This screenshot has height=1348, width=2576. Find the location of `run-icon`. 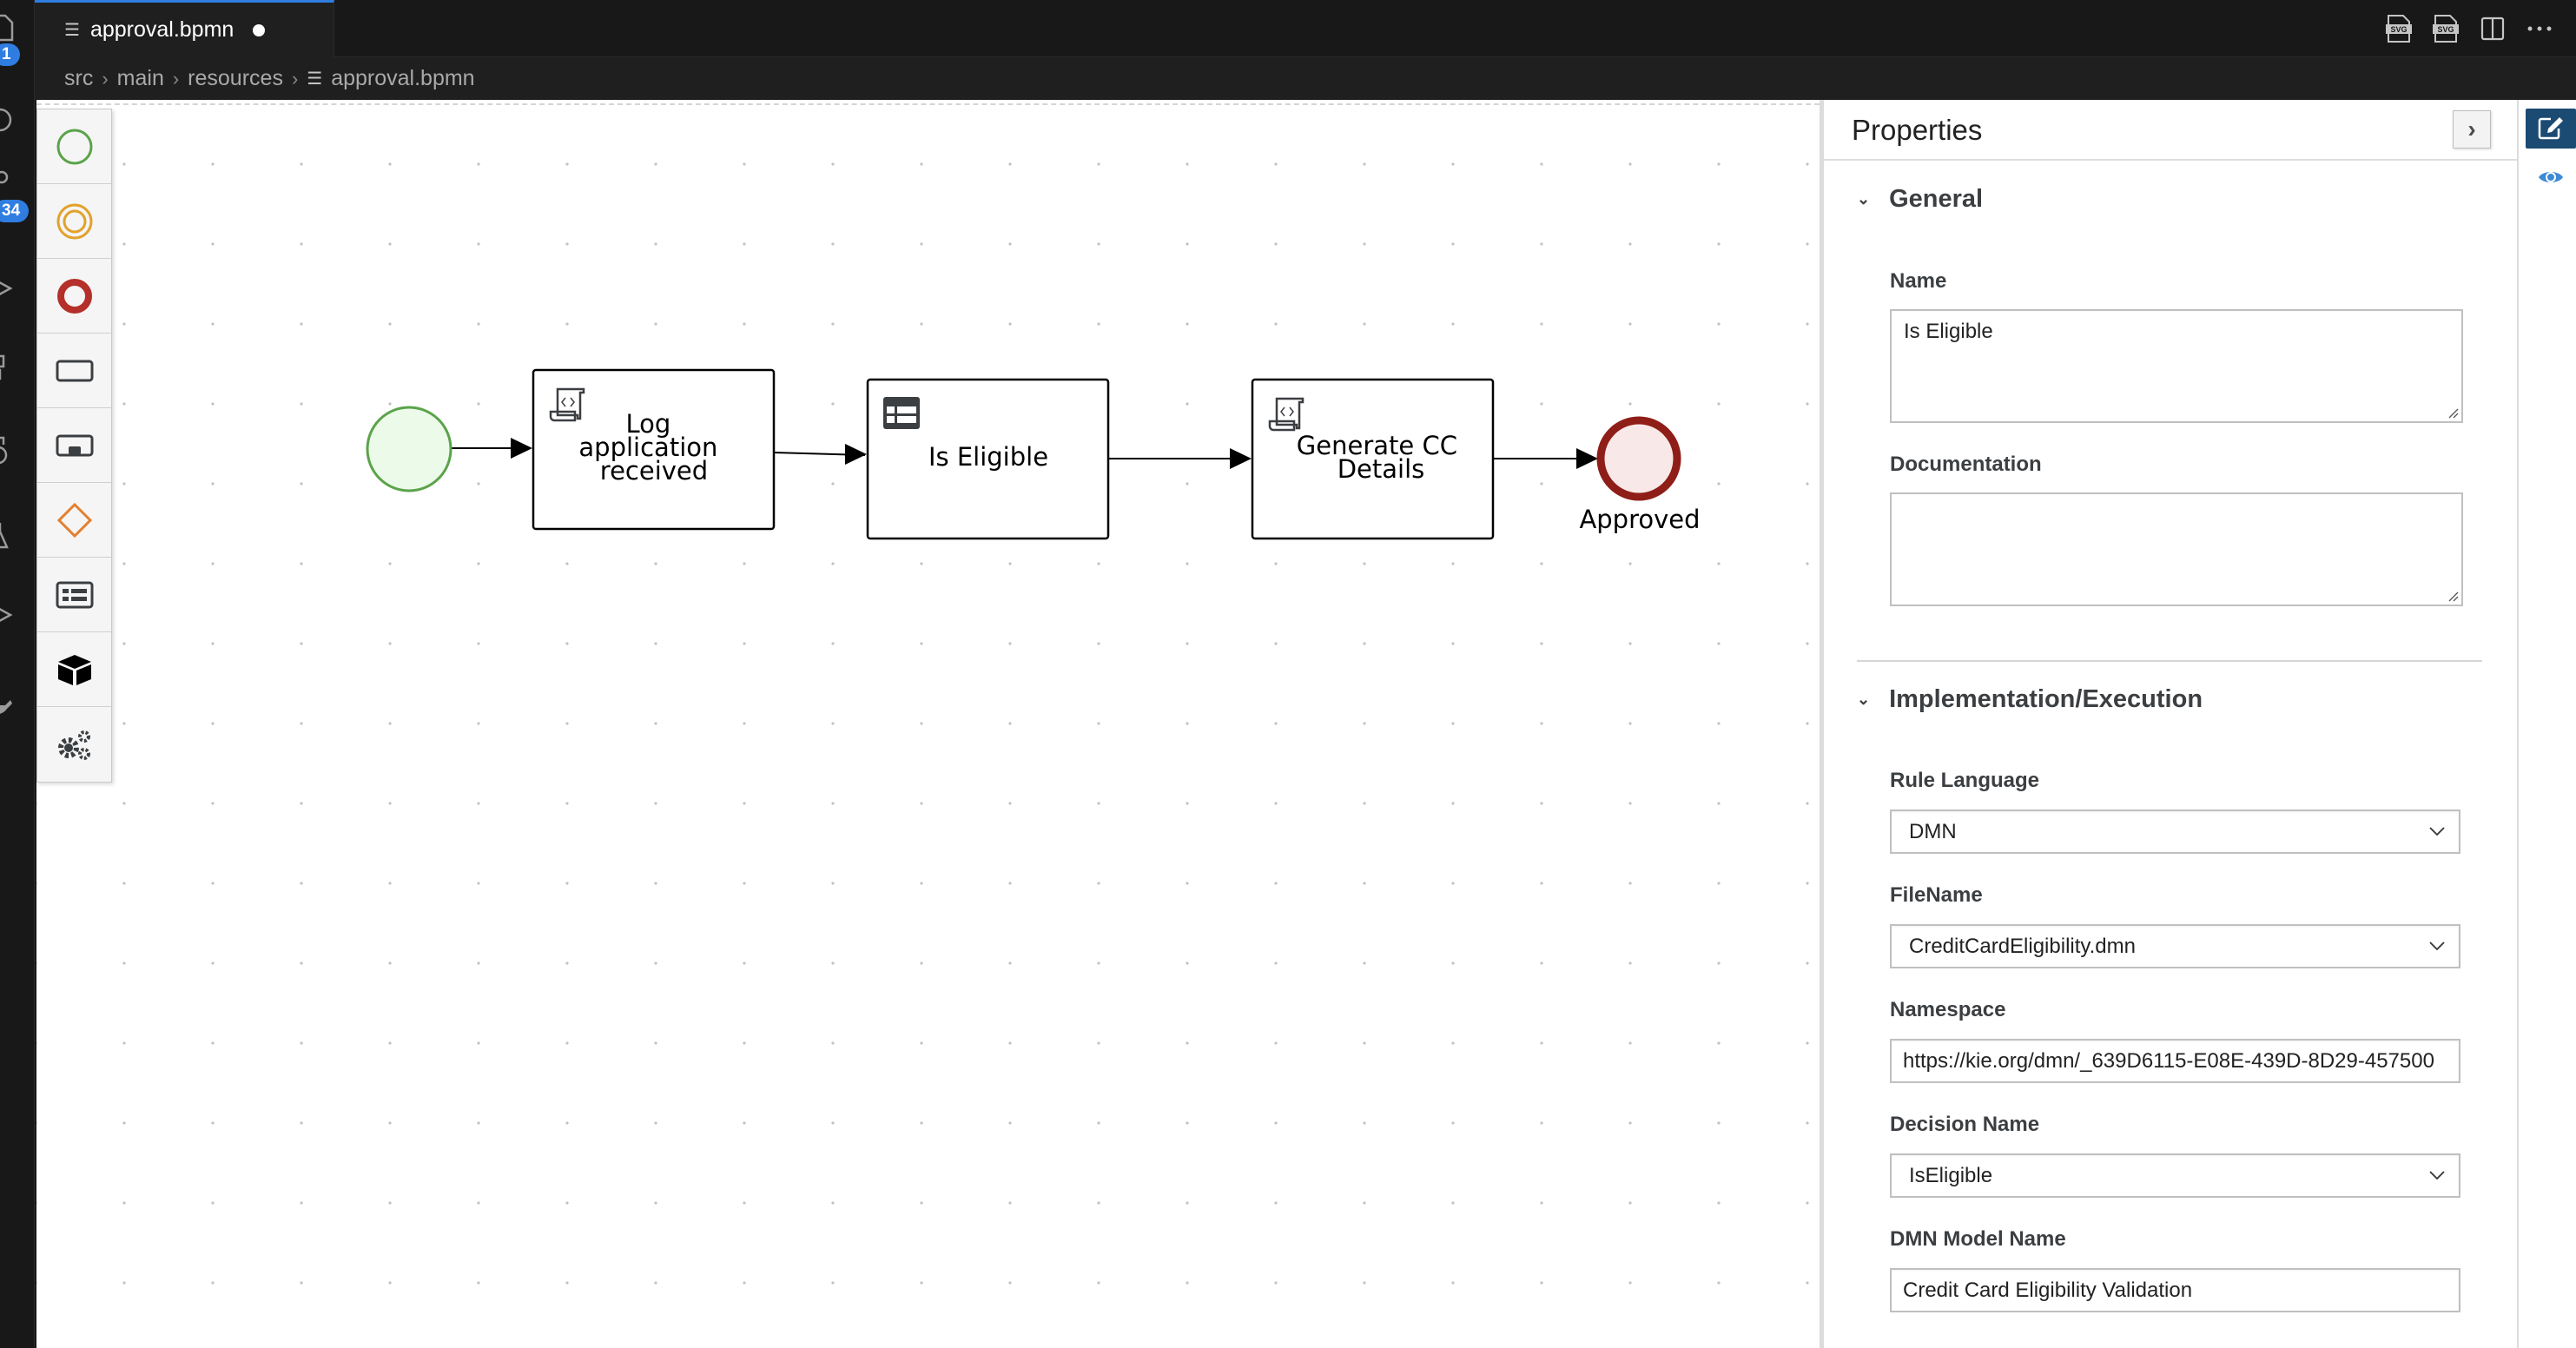

run-icon is located at coordinates (6, 288).